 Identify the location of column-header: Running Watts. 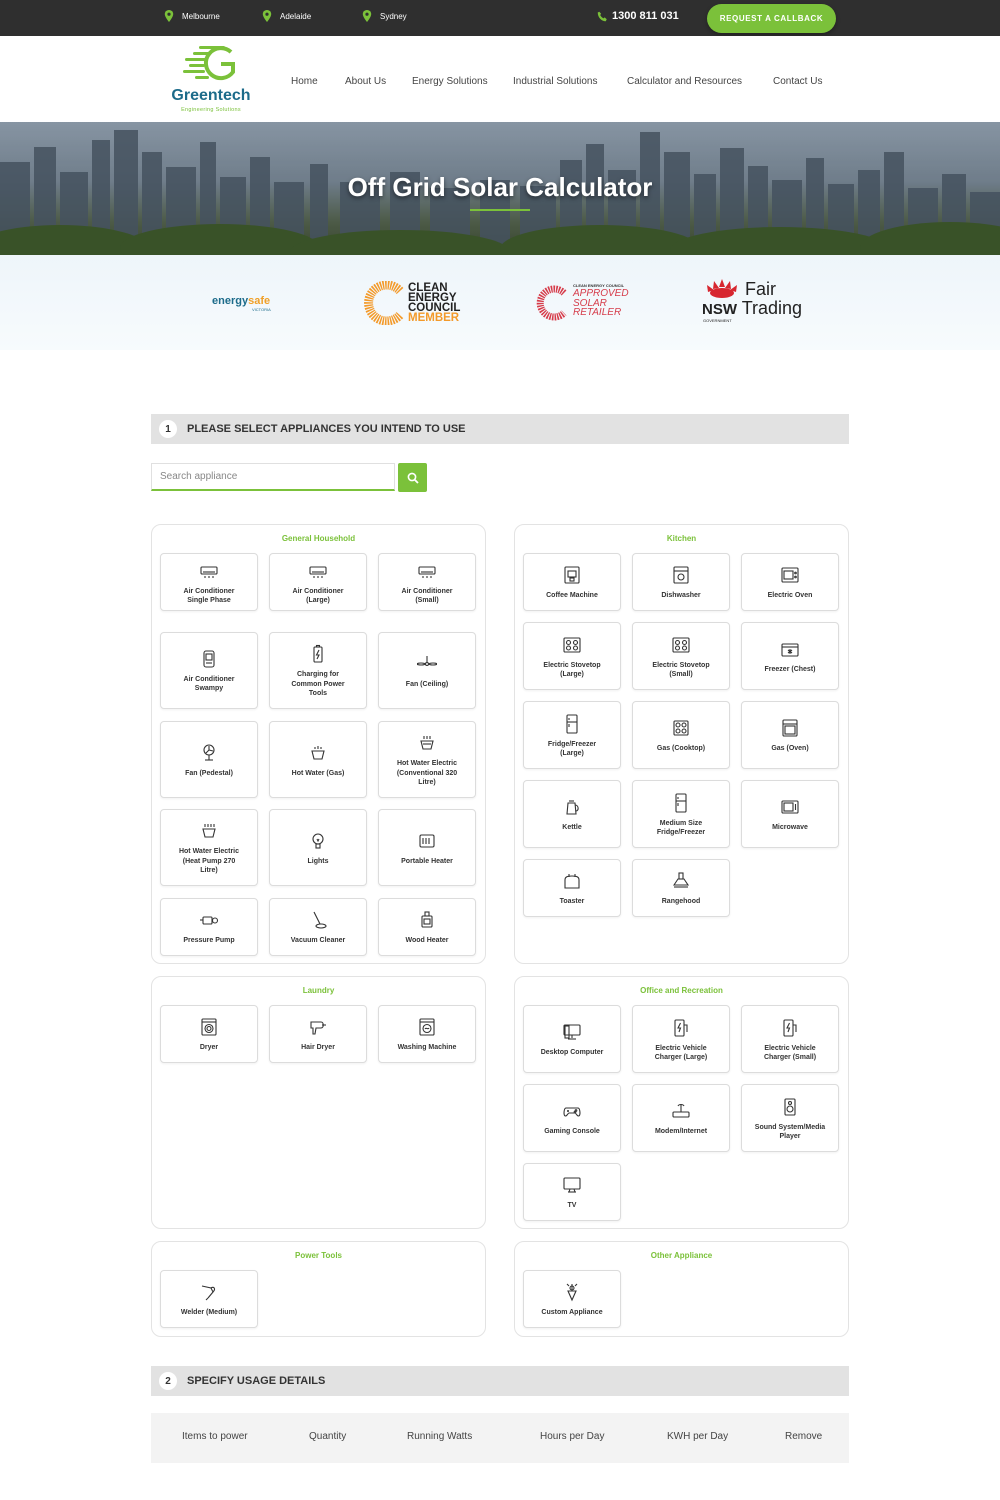
(440, 1436).